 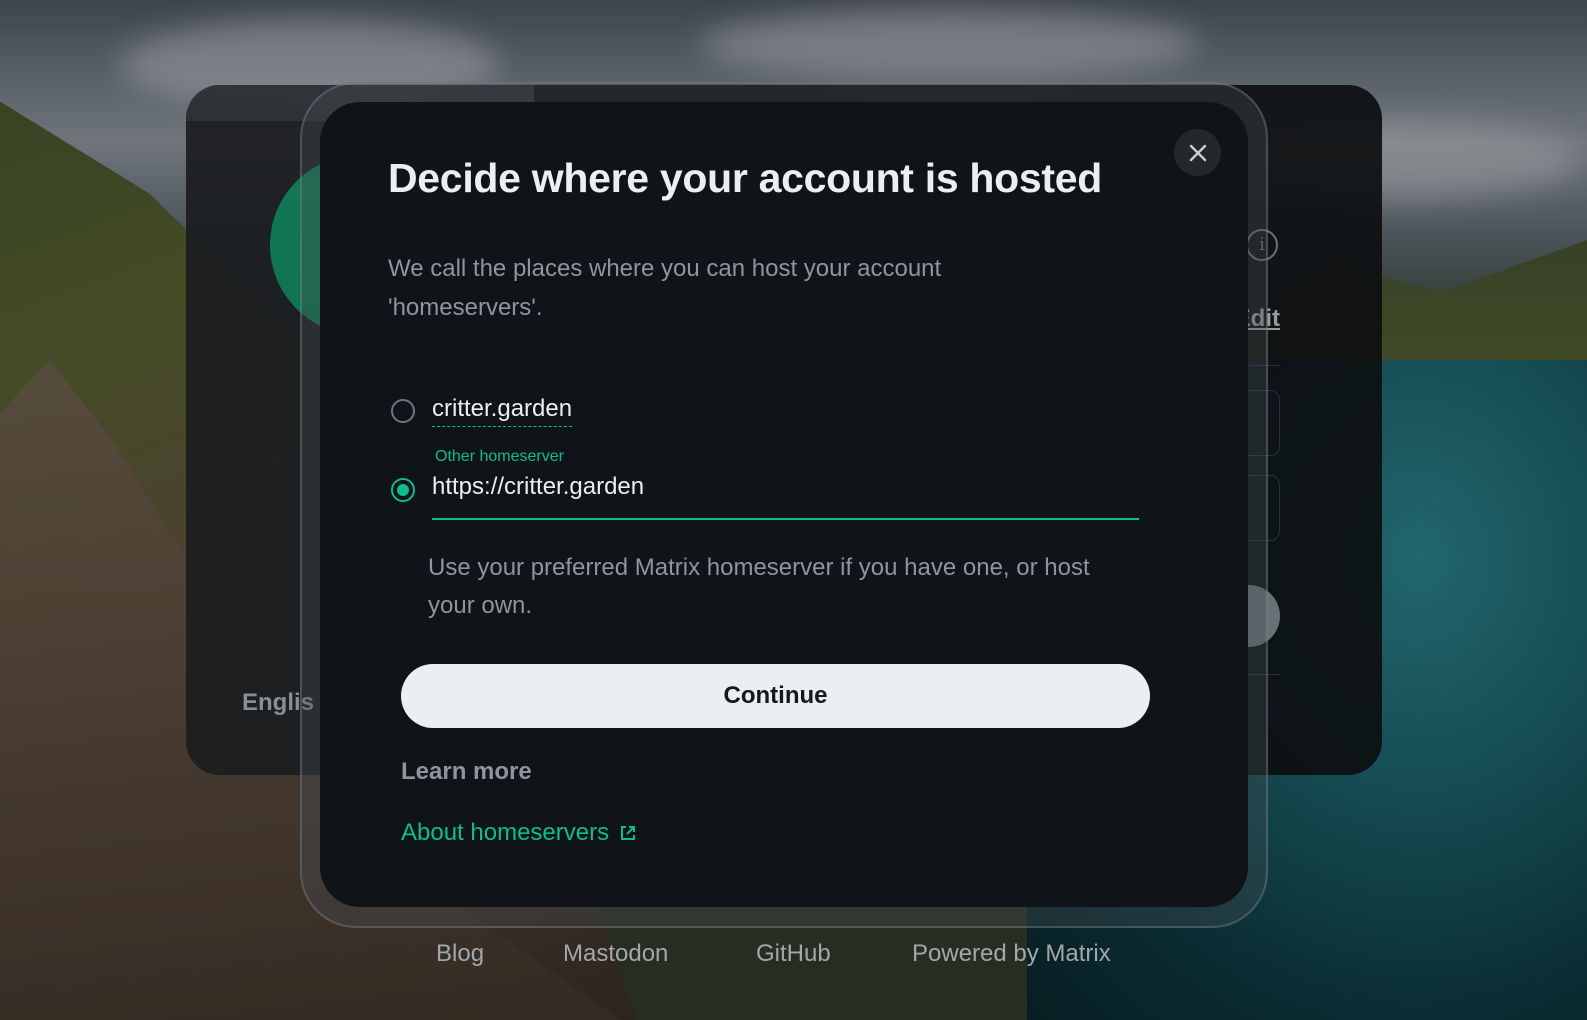 What do you see at coordinates (628, 833) in the screenshot?
I see `external-link-icon` at bounding box center [628, 833].